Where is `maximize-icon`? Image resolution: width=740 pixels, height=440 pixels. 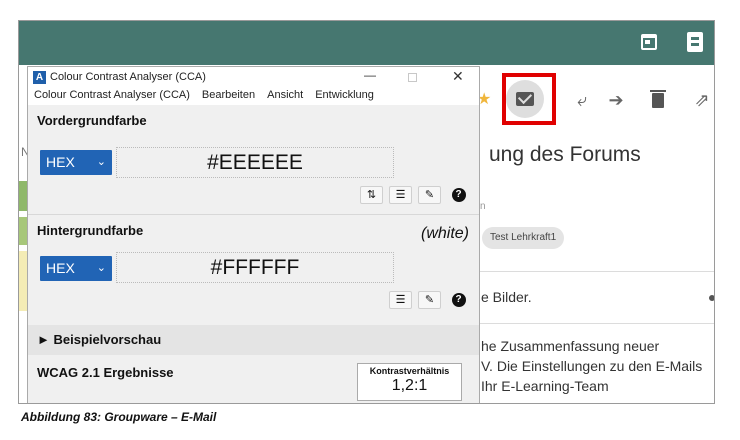 maximize-icon is located at coordinates (412, 77).